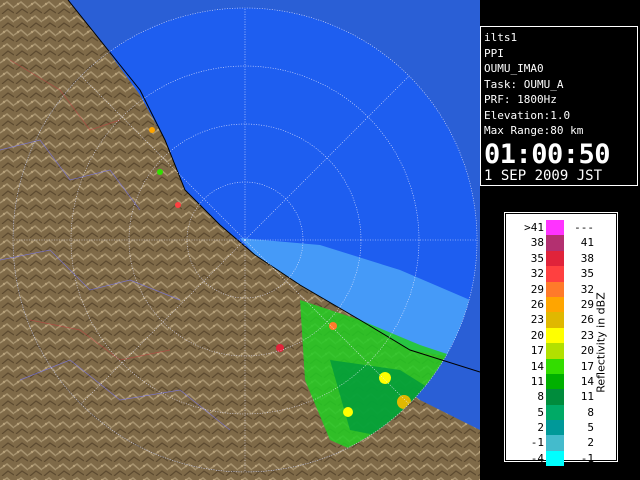  What do you see at coordinates (587, 274) in the screenshot?
I see `legend-upper-value: 35` at bounding box center [587, 274].